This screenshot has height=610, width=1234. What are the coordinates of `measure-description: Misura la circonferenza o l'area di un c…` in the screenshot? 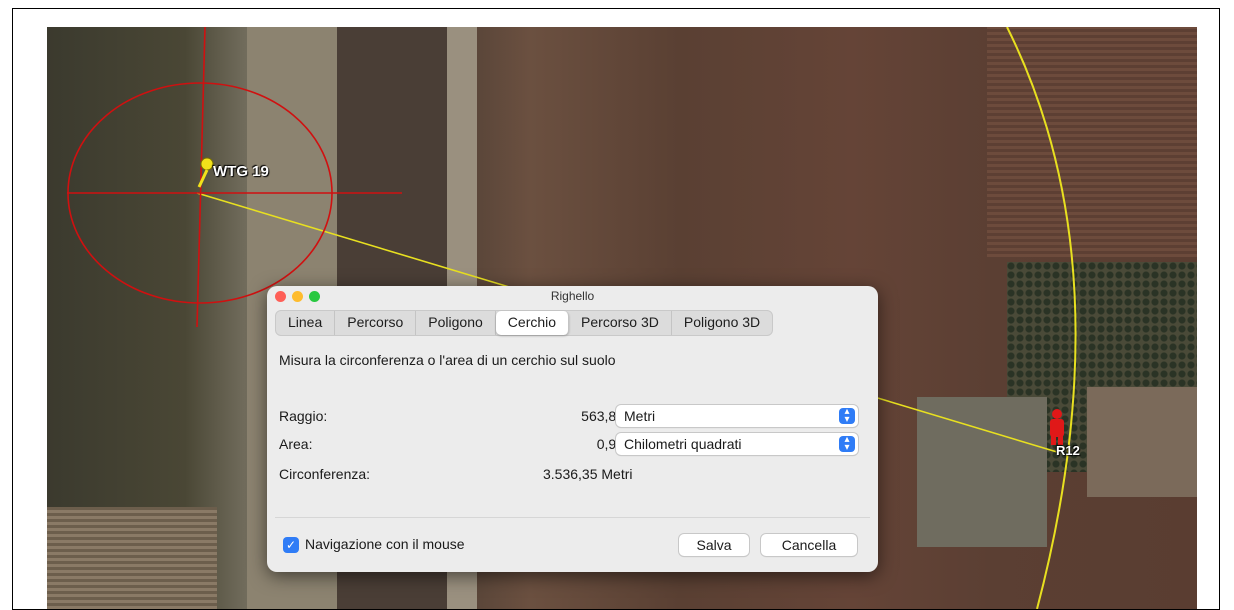 It's located at (447, 360).